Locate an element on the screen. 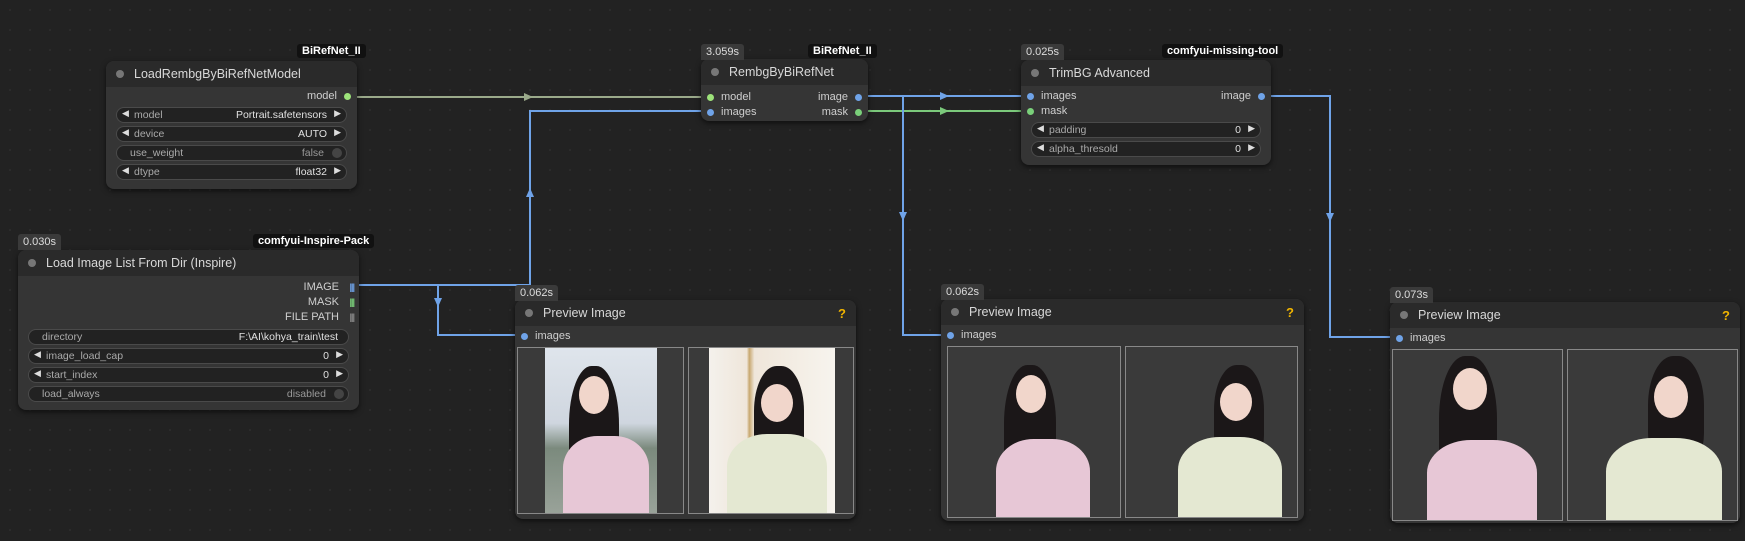 This screenshot has width=1745, height=541. widget-device: ◀ device AUTO ▶ is located at coordinates (231, 134).